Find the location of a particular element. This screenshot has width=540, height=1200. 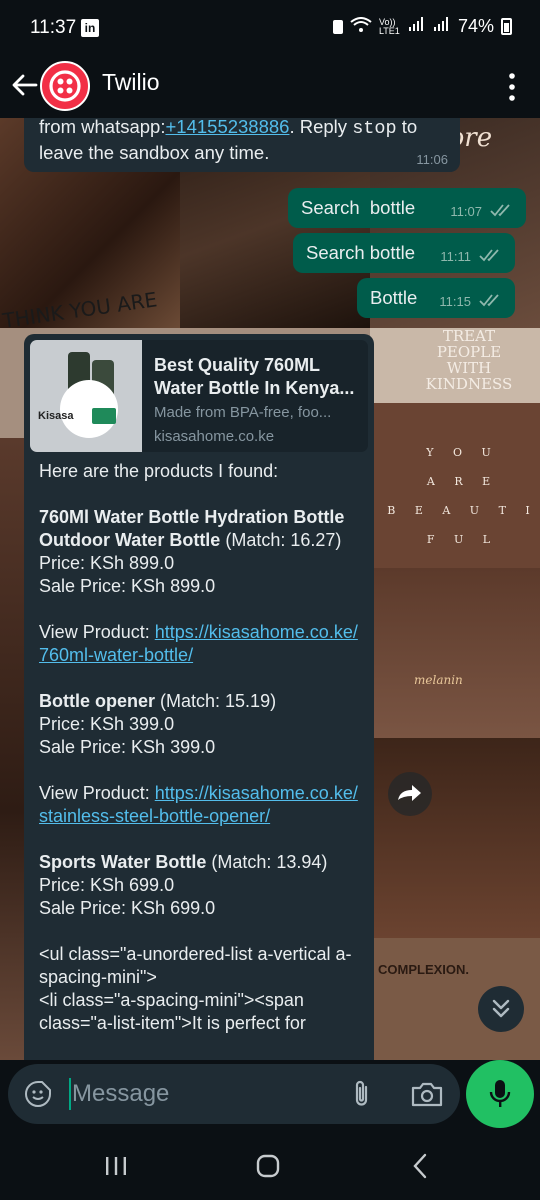

product-price: Price: KSh 699.0 is located at coordinates (107, 885).